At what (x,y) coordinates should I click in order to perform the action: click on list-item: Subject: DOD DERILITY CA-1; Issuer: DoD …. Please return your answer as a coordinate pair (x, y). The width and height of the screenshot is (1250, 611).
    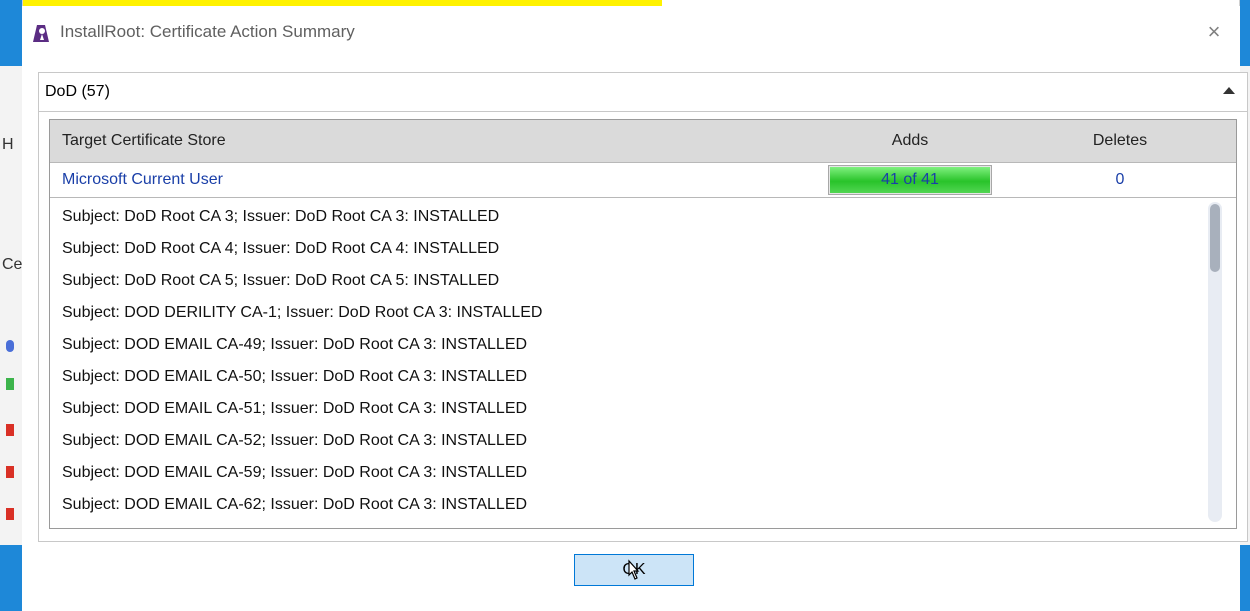
    Looking at the image, I should click on (302, 313).